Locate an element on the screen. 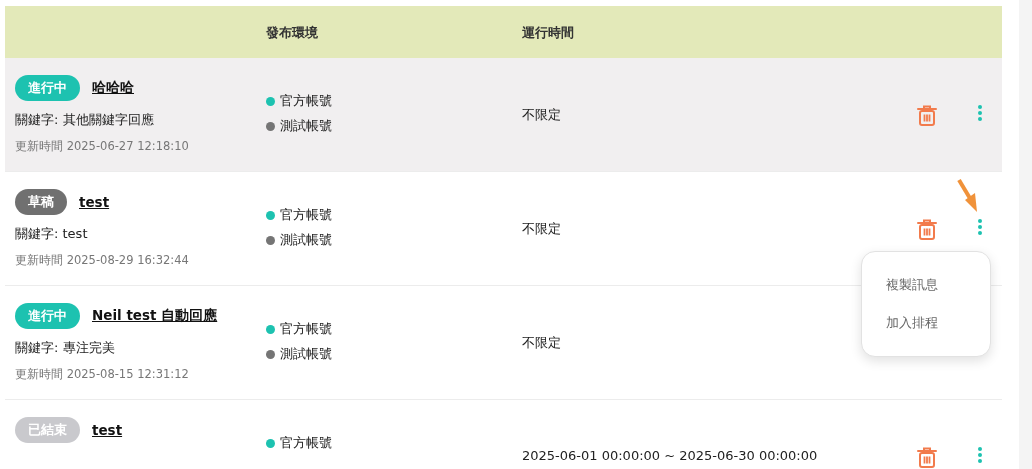  keyword-text: 關鍵字: test is located at coordinates (52, 234).